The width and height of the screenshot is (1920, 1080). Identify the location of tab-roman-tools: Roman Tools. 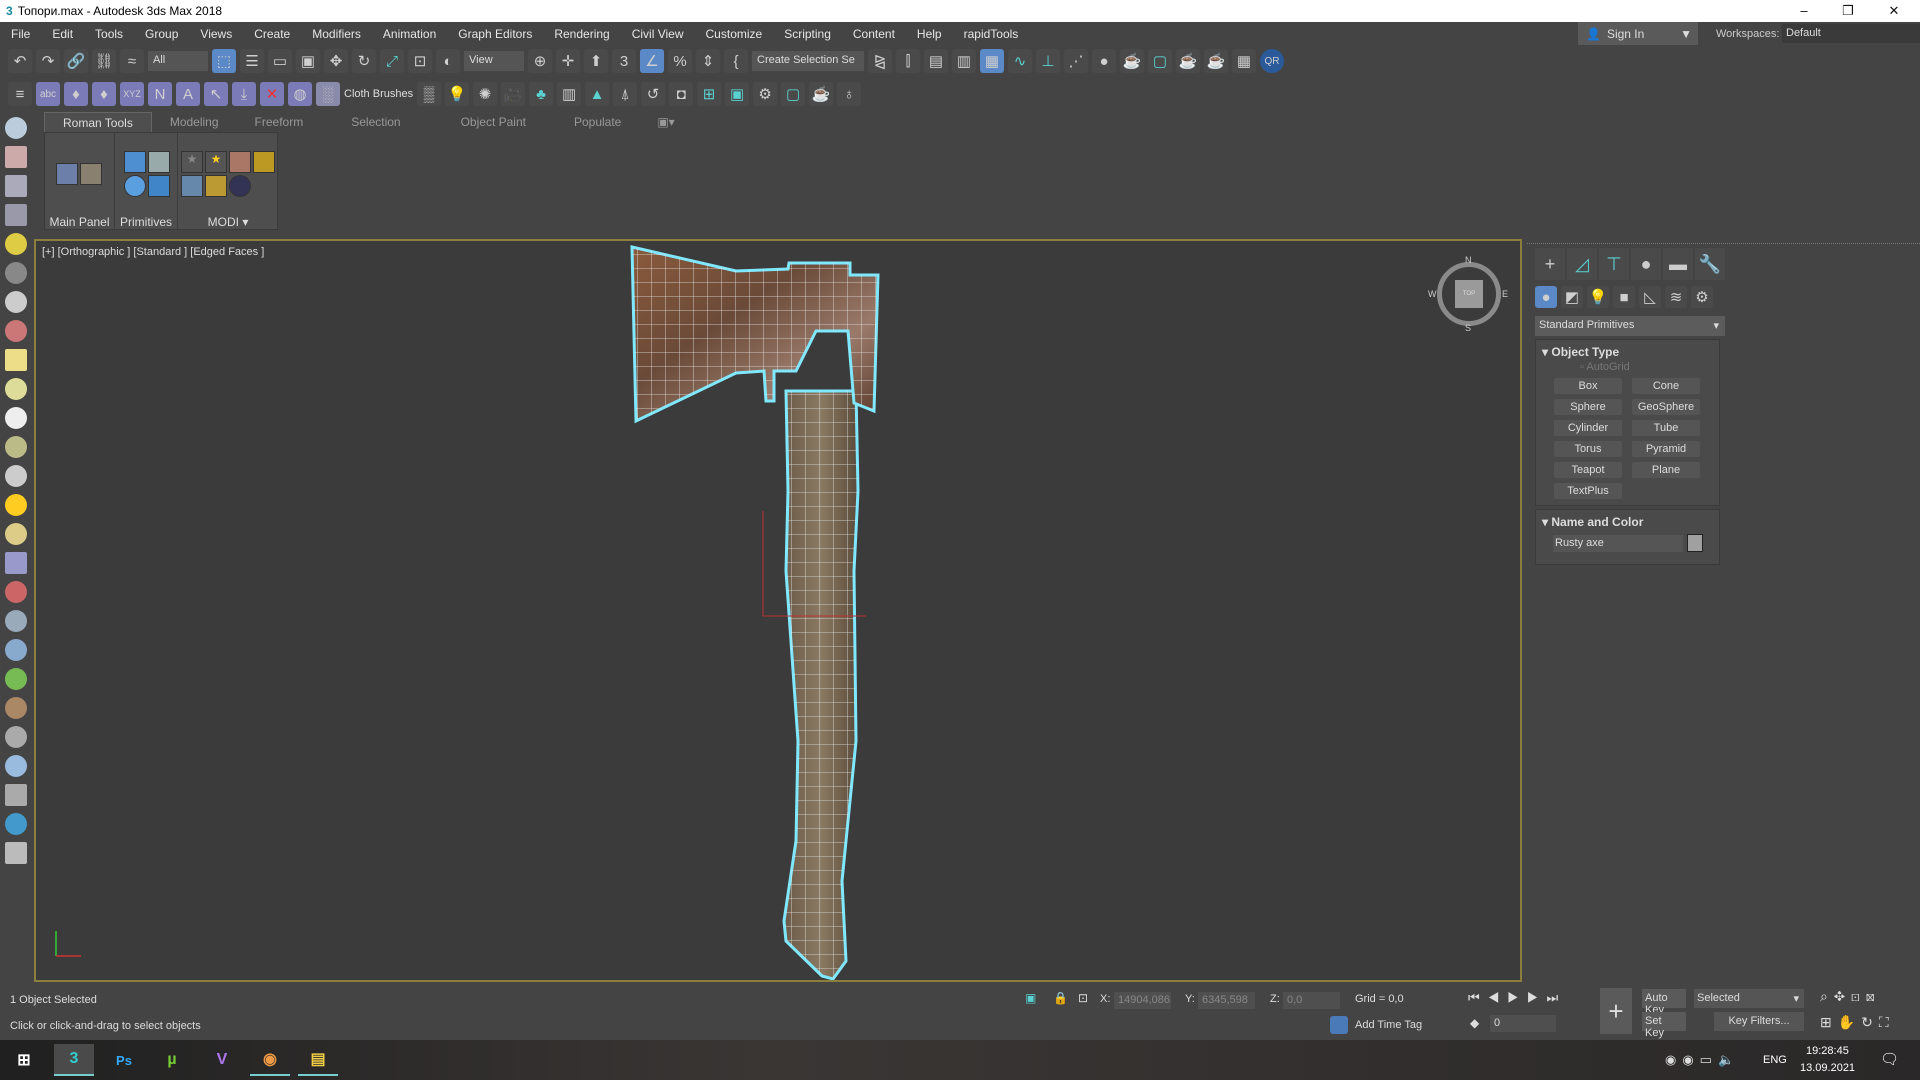
(98, 122).